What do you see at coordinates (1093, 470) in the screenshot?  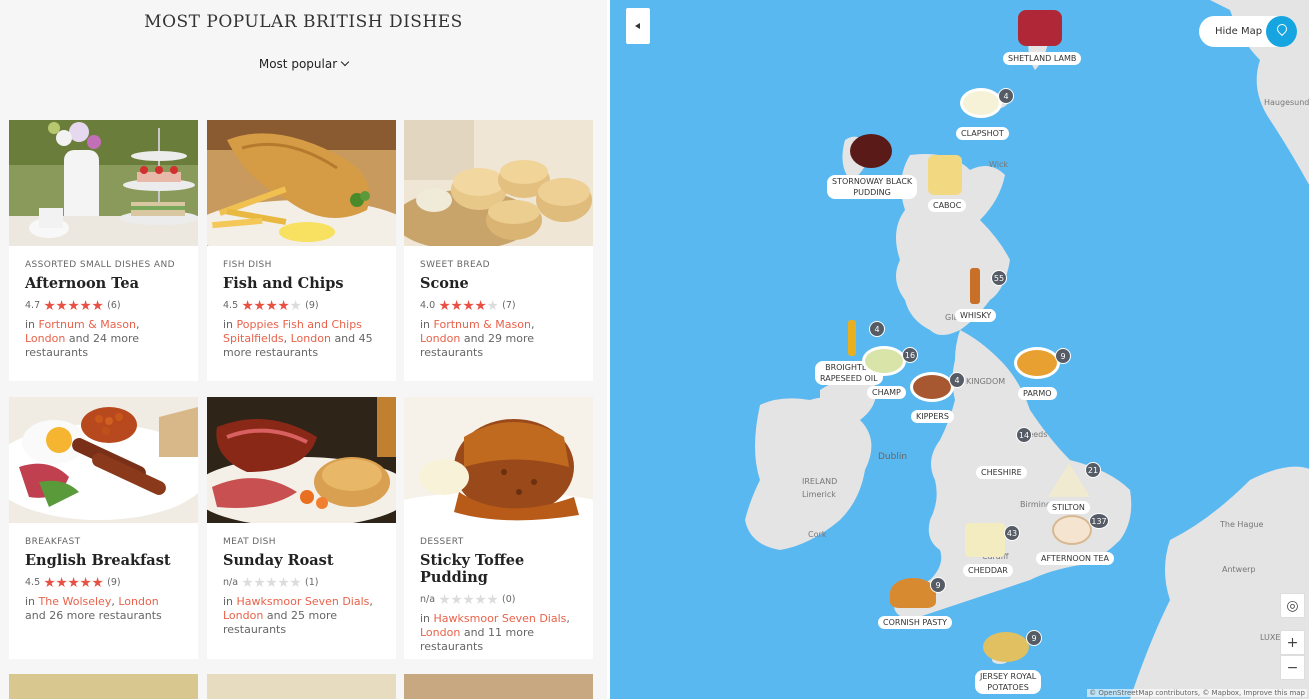 I see `marker-count: 21` at bounding box center [1093, 470].